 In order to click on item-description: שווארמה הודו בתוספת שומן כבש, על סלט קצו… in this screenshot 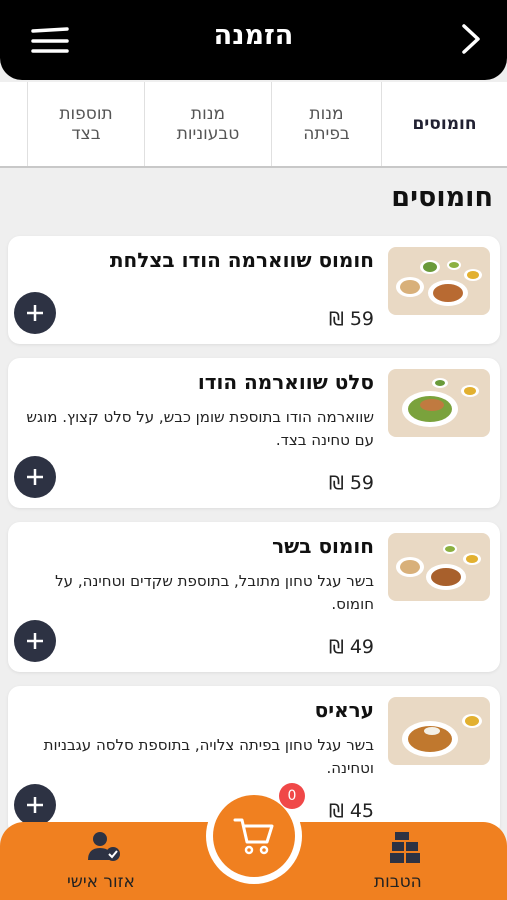, I will do `click(200, 428)`.